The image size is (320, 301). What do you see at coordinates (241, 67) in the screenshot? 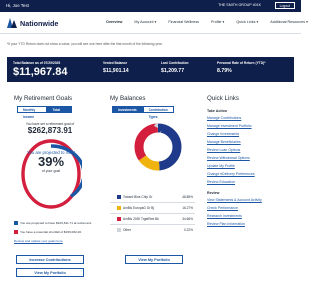
I see `rate-of-return: Personal Rate of Return (YTD)* 8.79%` at bounding box center [241, 67].